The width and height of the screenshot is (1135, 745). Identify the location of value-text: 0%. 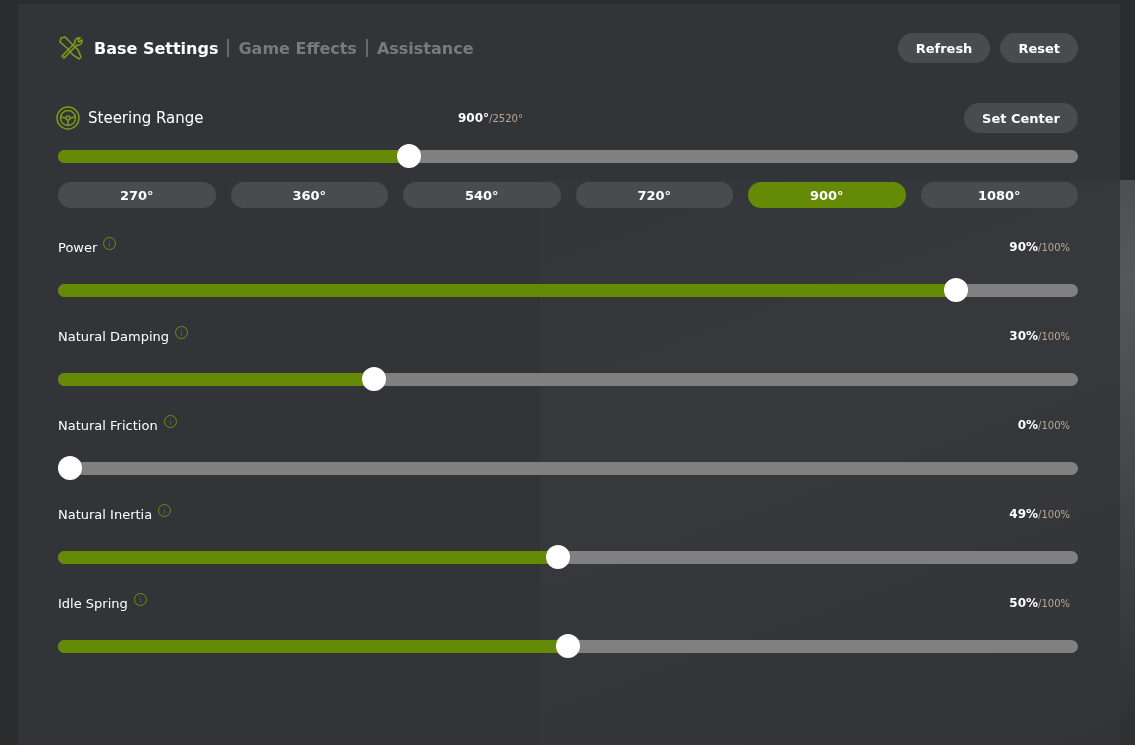
(1028, 425).